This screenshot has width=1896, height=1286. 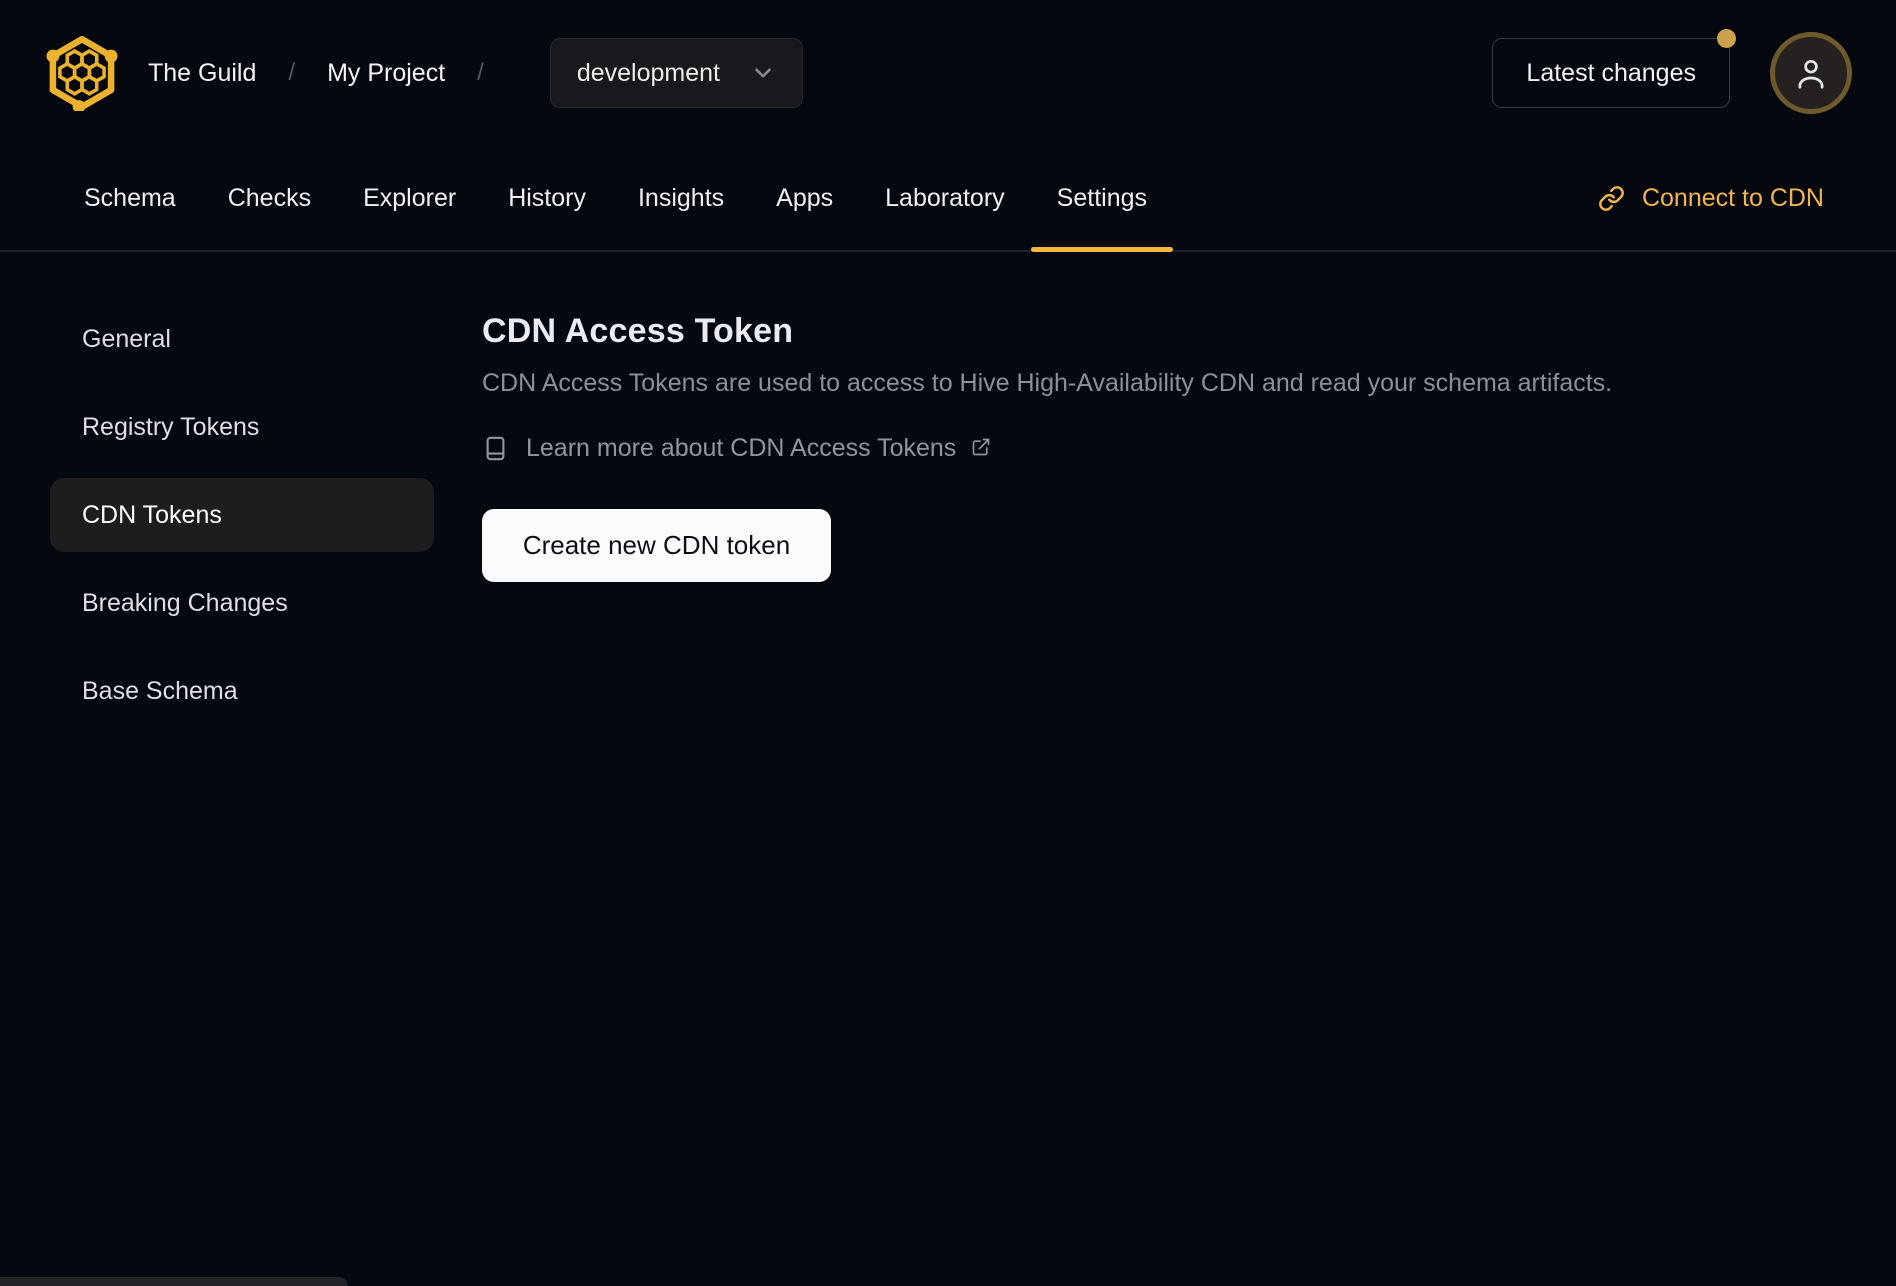 What do you see at coordinates (386, 73) in the screenshot?
I see `breadcrumb-project: My Project` at bounding box center [386, 73].